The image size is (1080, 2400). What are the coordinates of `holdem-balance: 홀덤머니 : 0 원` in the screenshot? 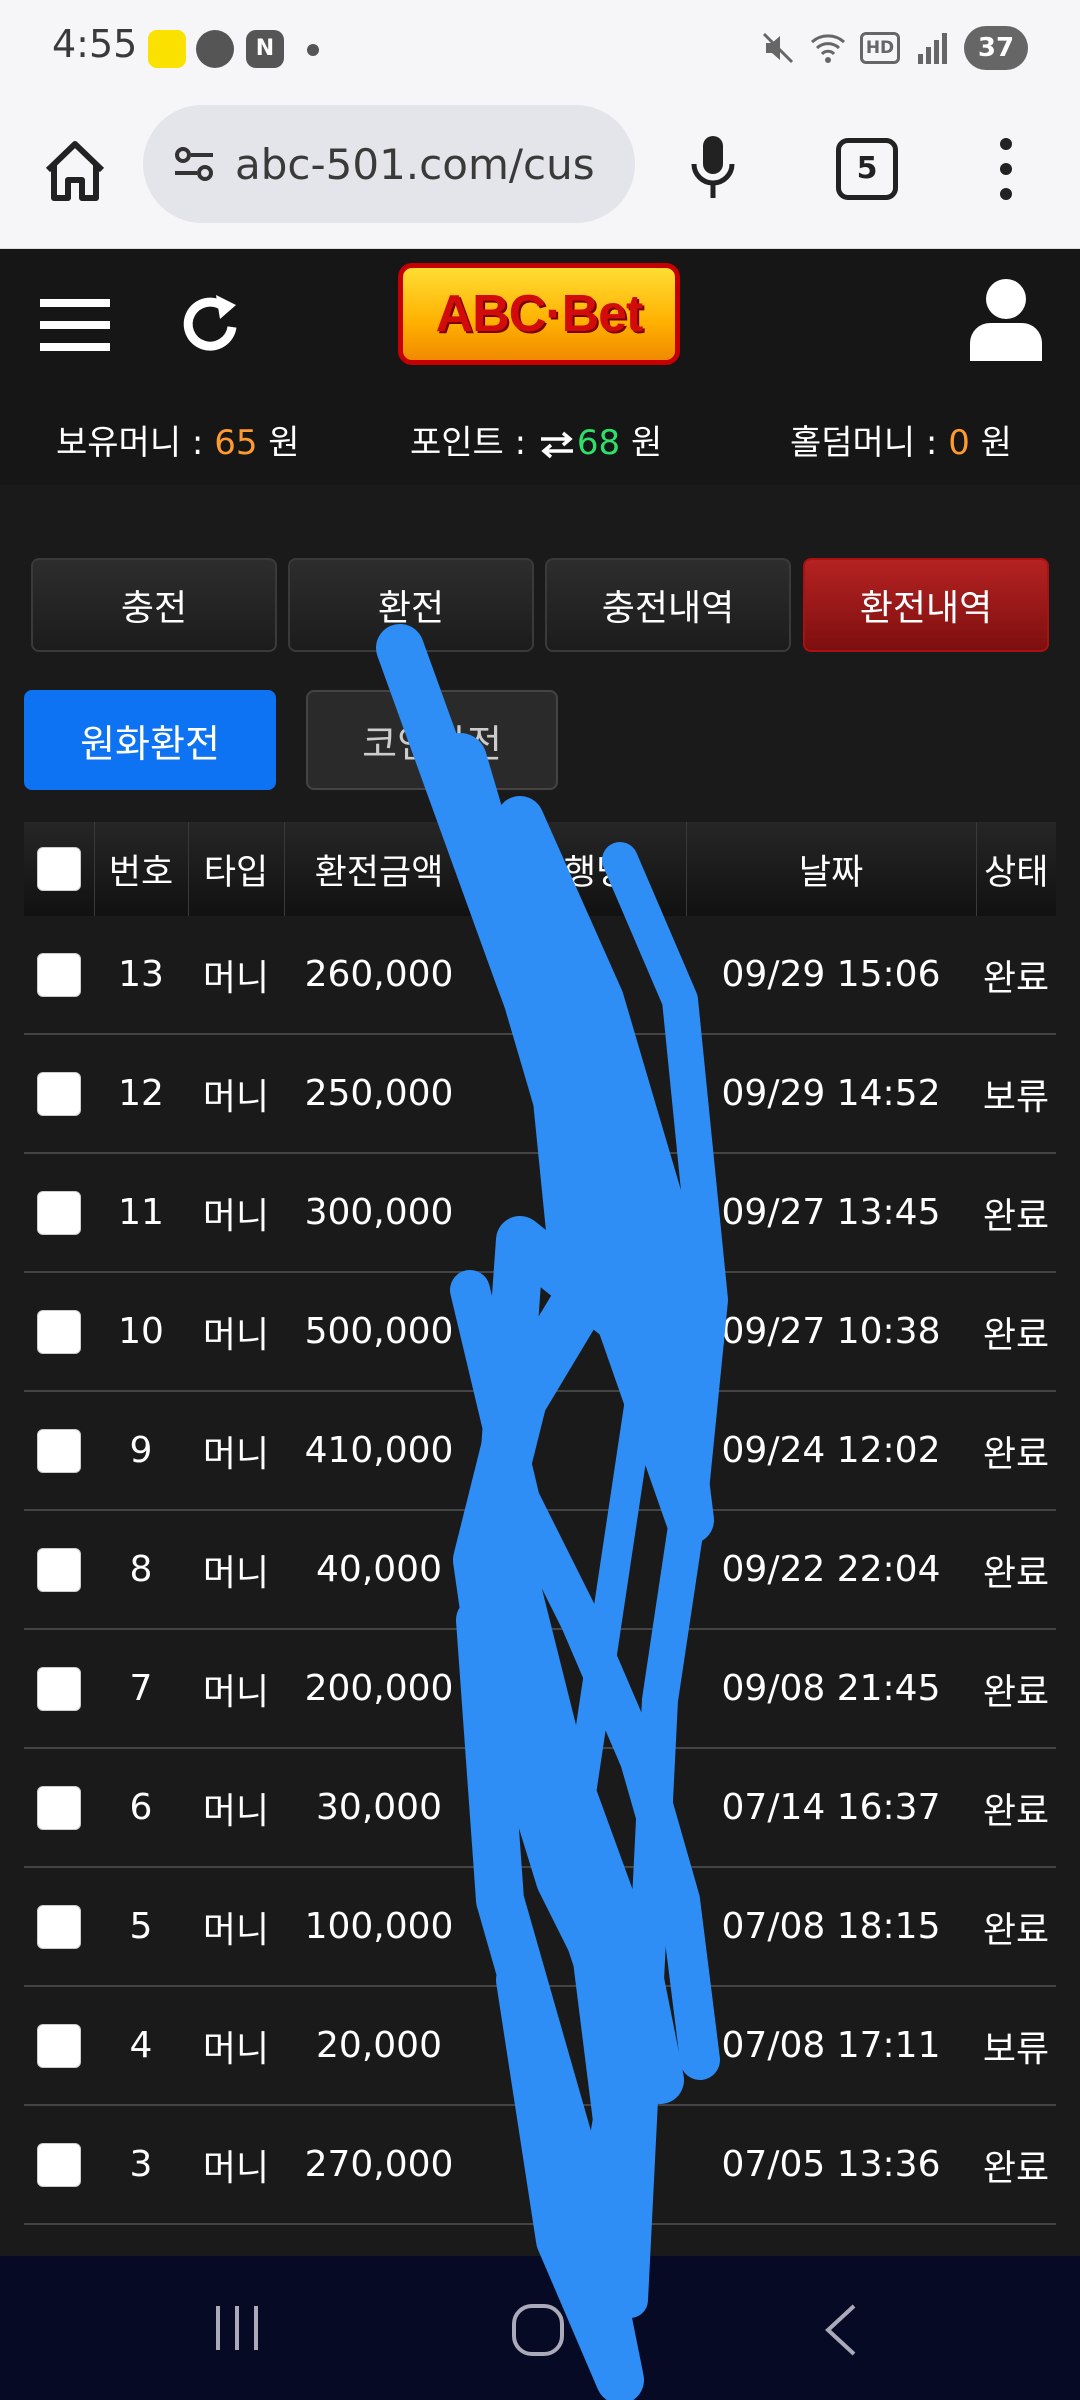 It's located at (901, 439).